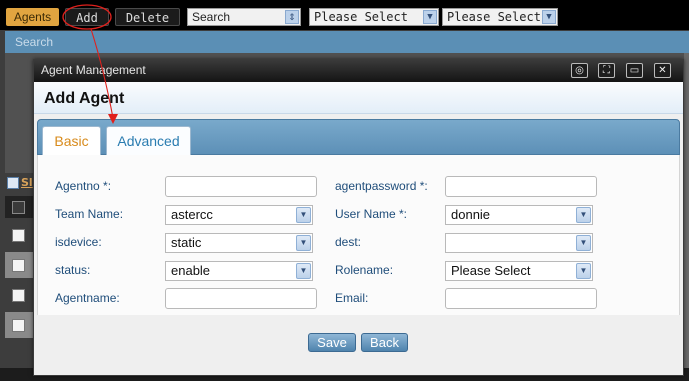  What do you see at coordinates (89, 214) in the screenshot?
I see `team-name-label: Team Name:` at bounding box center [89, 214].